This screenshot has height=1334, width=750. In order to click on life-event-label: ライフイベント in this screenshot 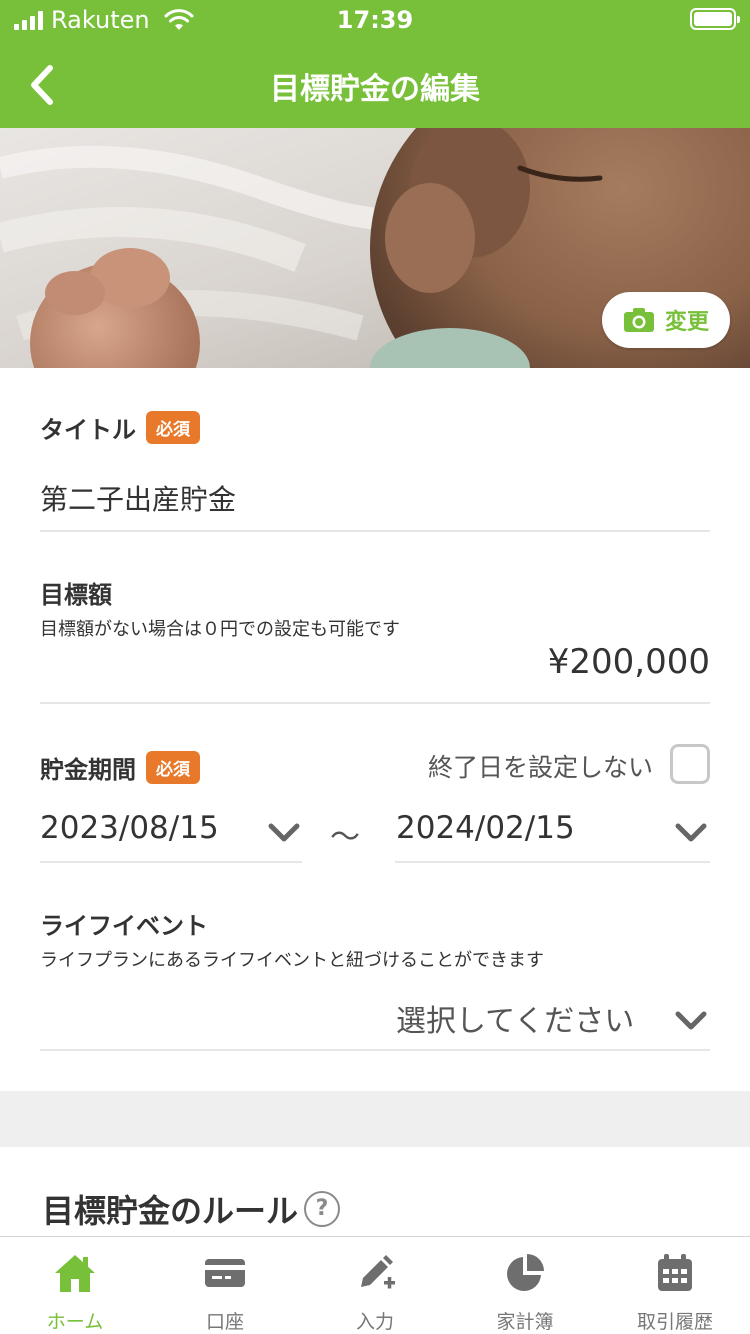, I will do `click(124, 926)`.